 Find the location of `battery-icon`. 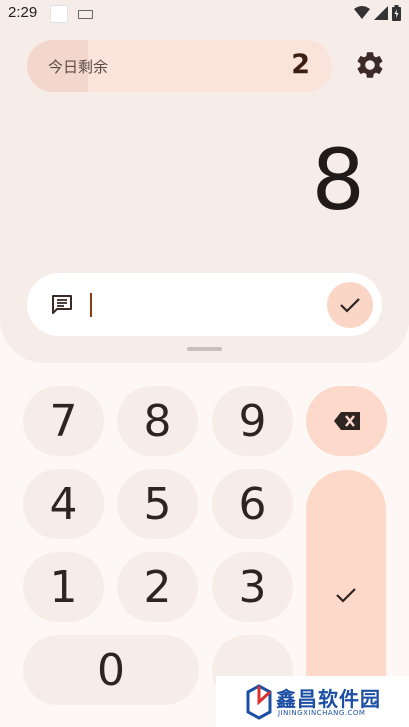

battery-icon is located at coordinates (396, 13).